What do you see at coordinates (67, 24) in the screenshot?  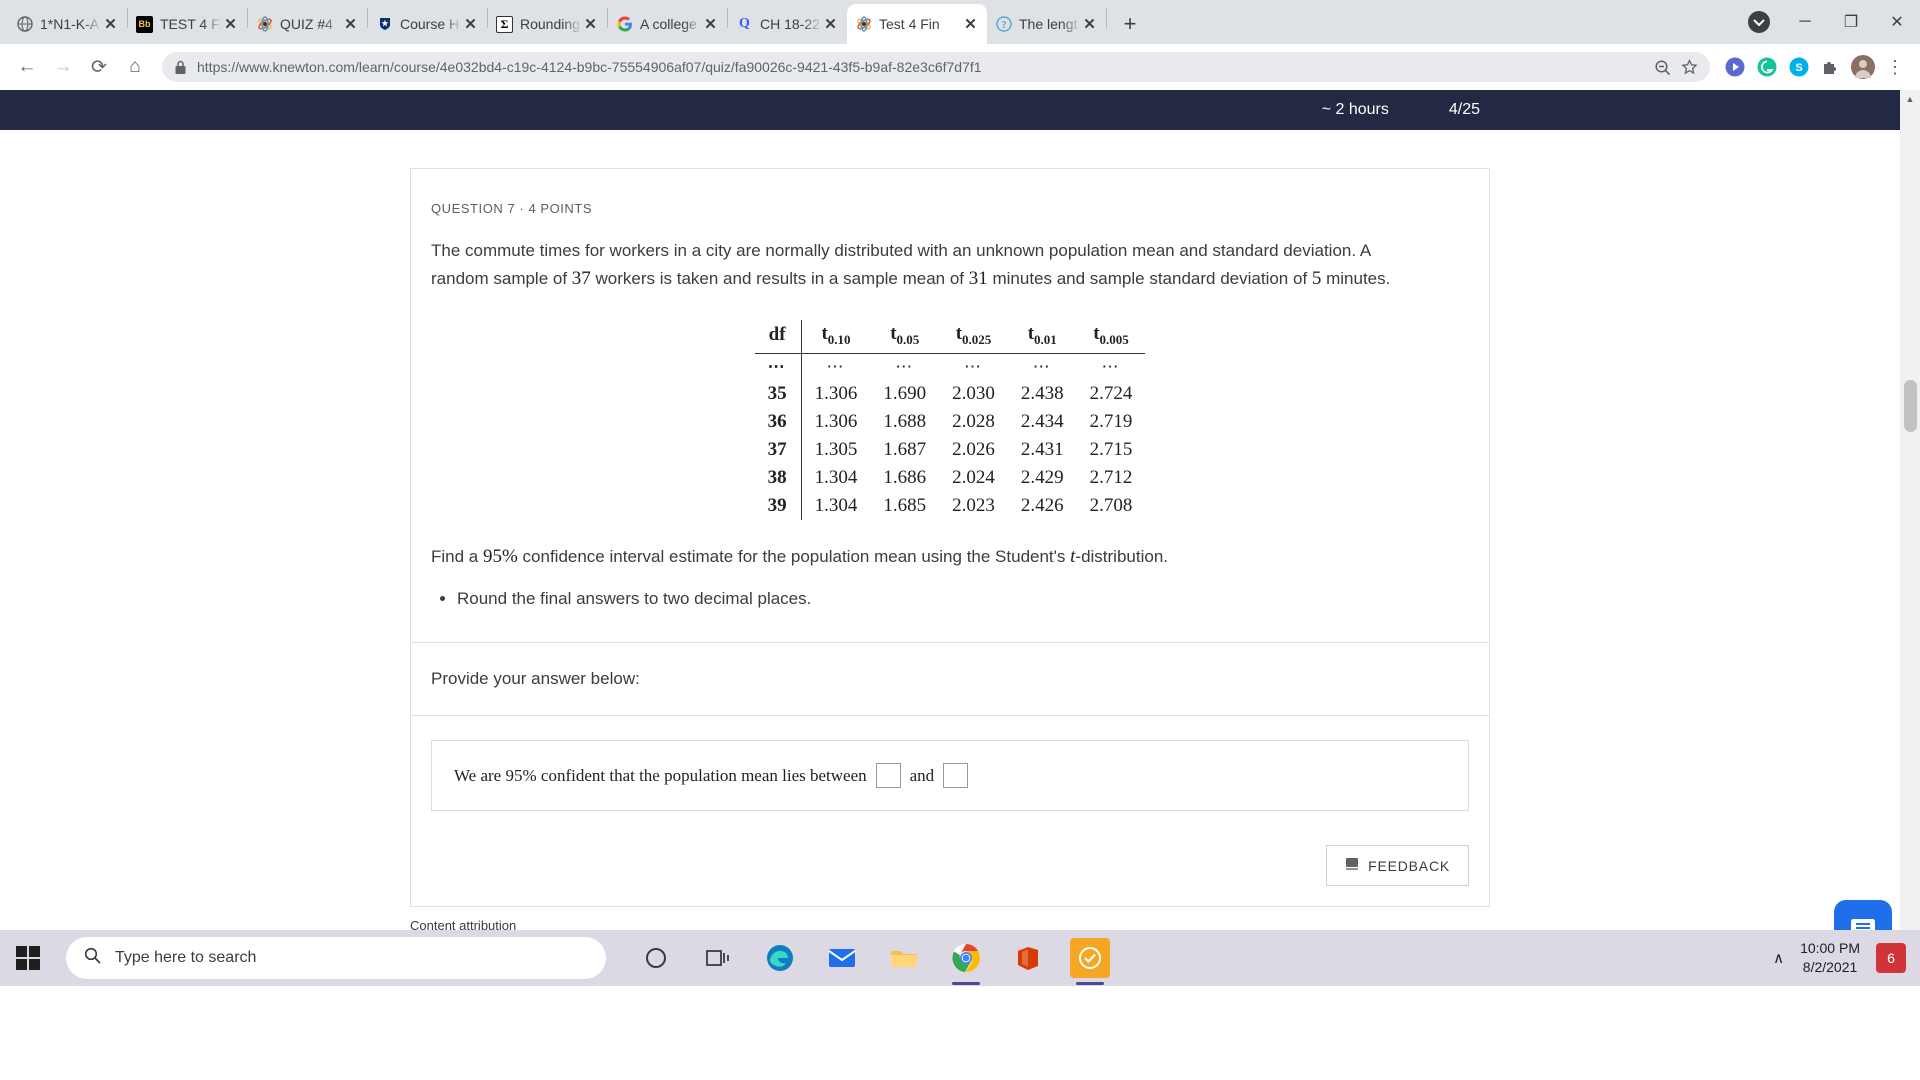 I see `browser-tab-1: 1*N1-K-A ✕` at bounding box center [67, 24].